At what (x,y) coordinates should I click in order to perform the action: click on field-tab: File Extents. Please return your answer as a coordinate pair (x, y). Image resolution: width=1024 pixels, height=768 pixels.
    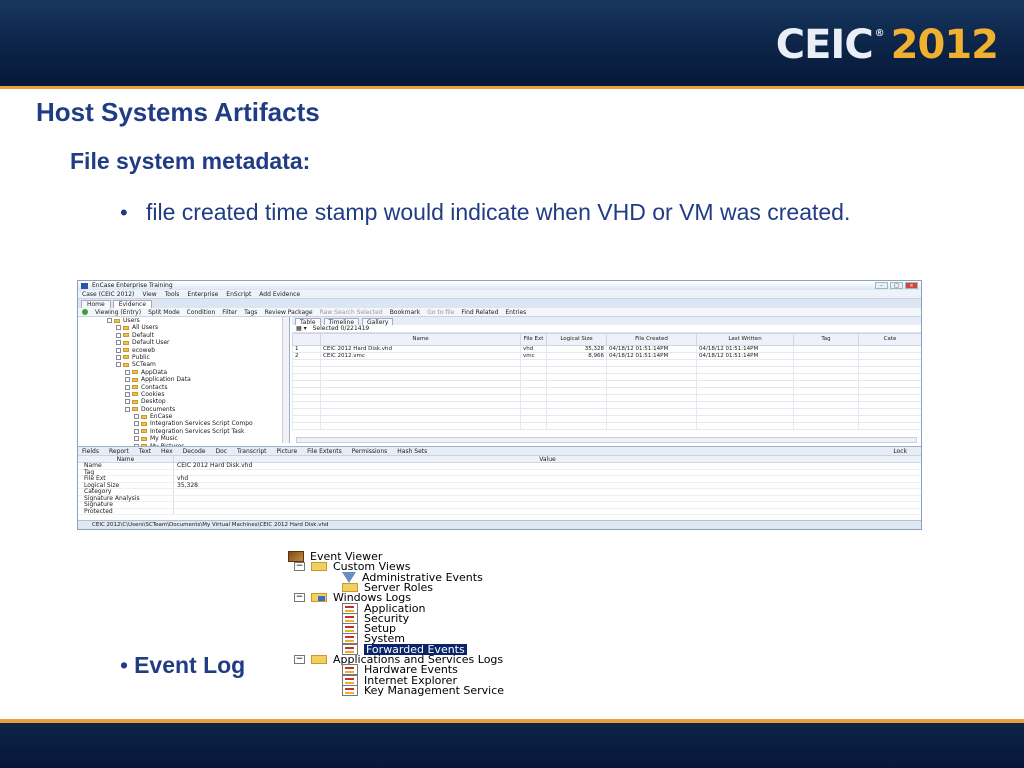
    Looking at the image, I should click on (324, 451).